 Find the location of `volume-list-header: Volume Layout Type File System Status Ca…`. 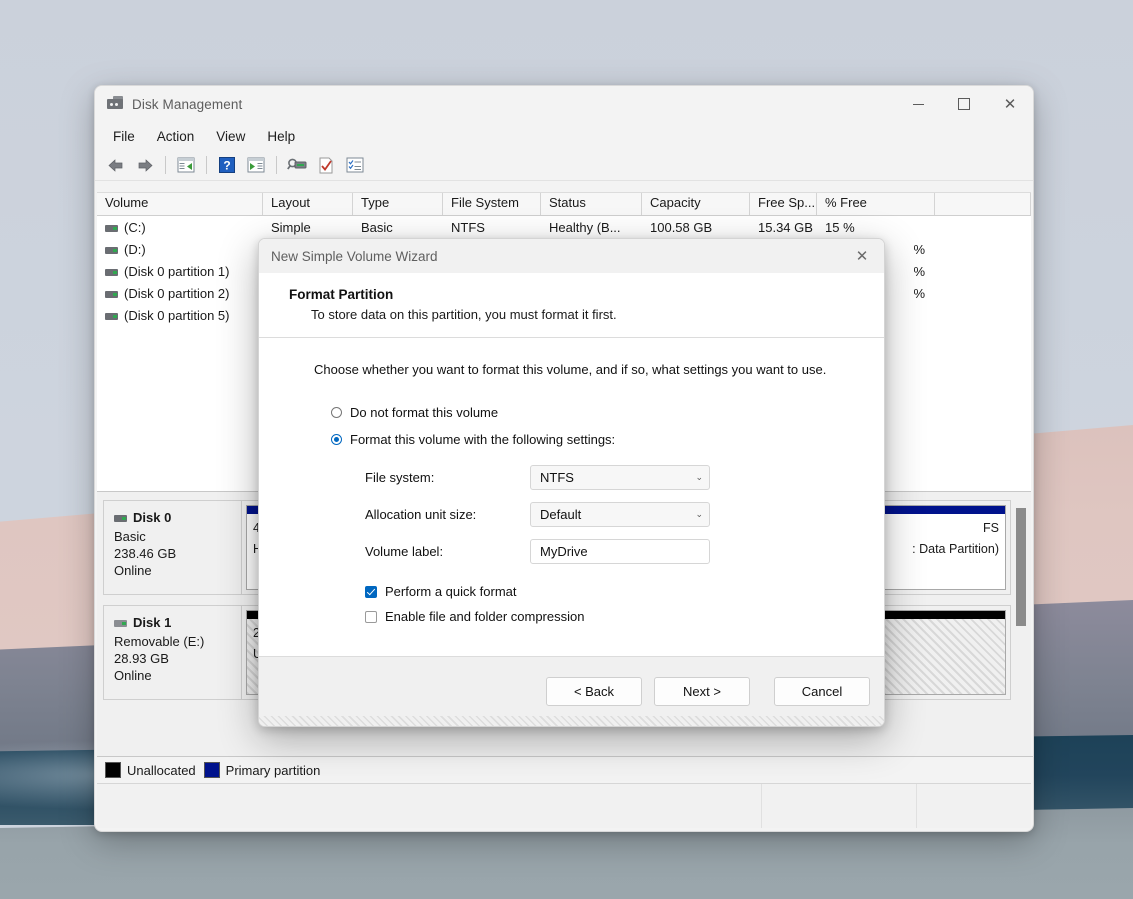

volume-list-header: Volume Layout Type File System Status Ca… is located at coordinates (564, 204).